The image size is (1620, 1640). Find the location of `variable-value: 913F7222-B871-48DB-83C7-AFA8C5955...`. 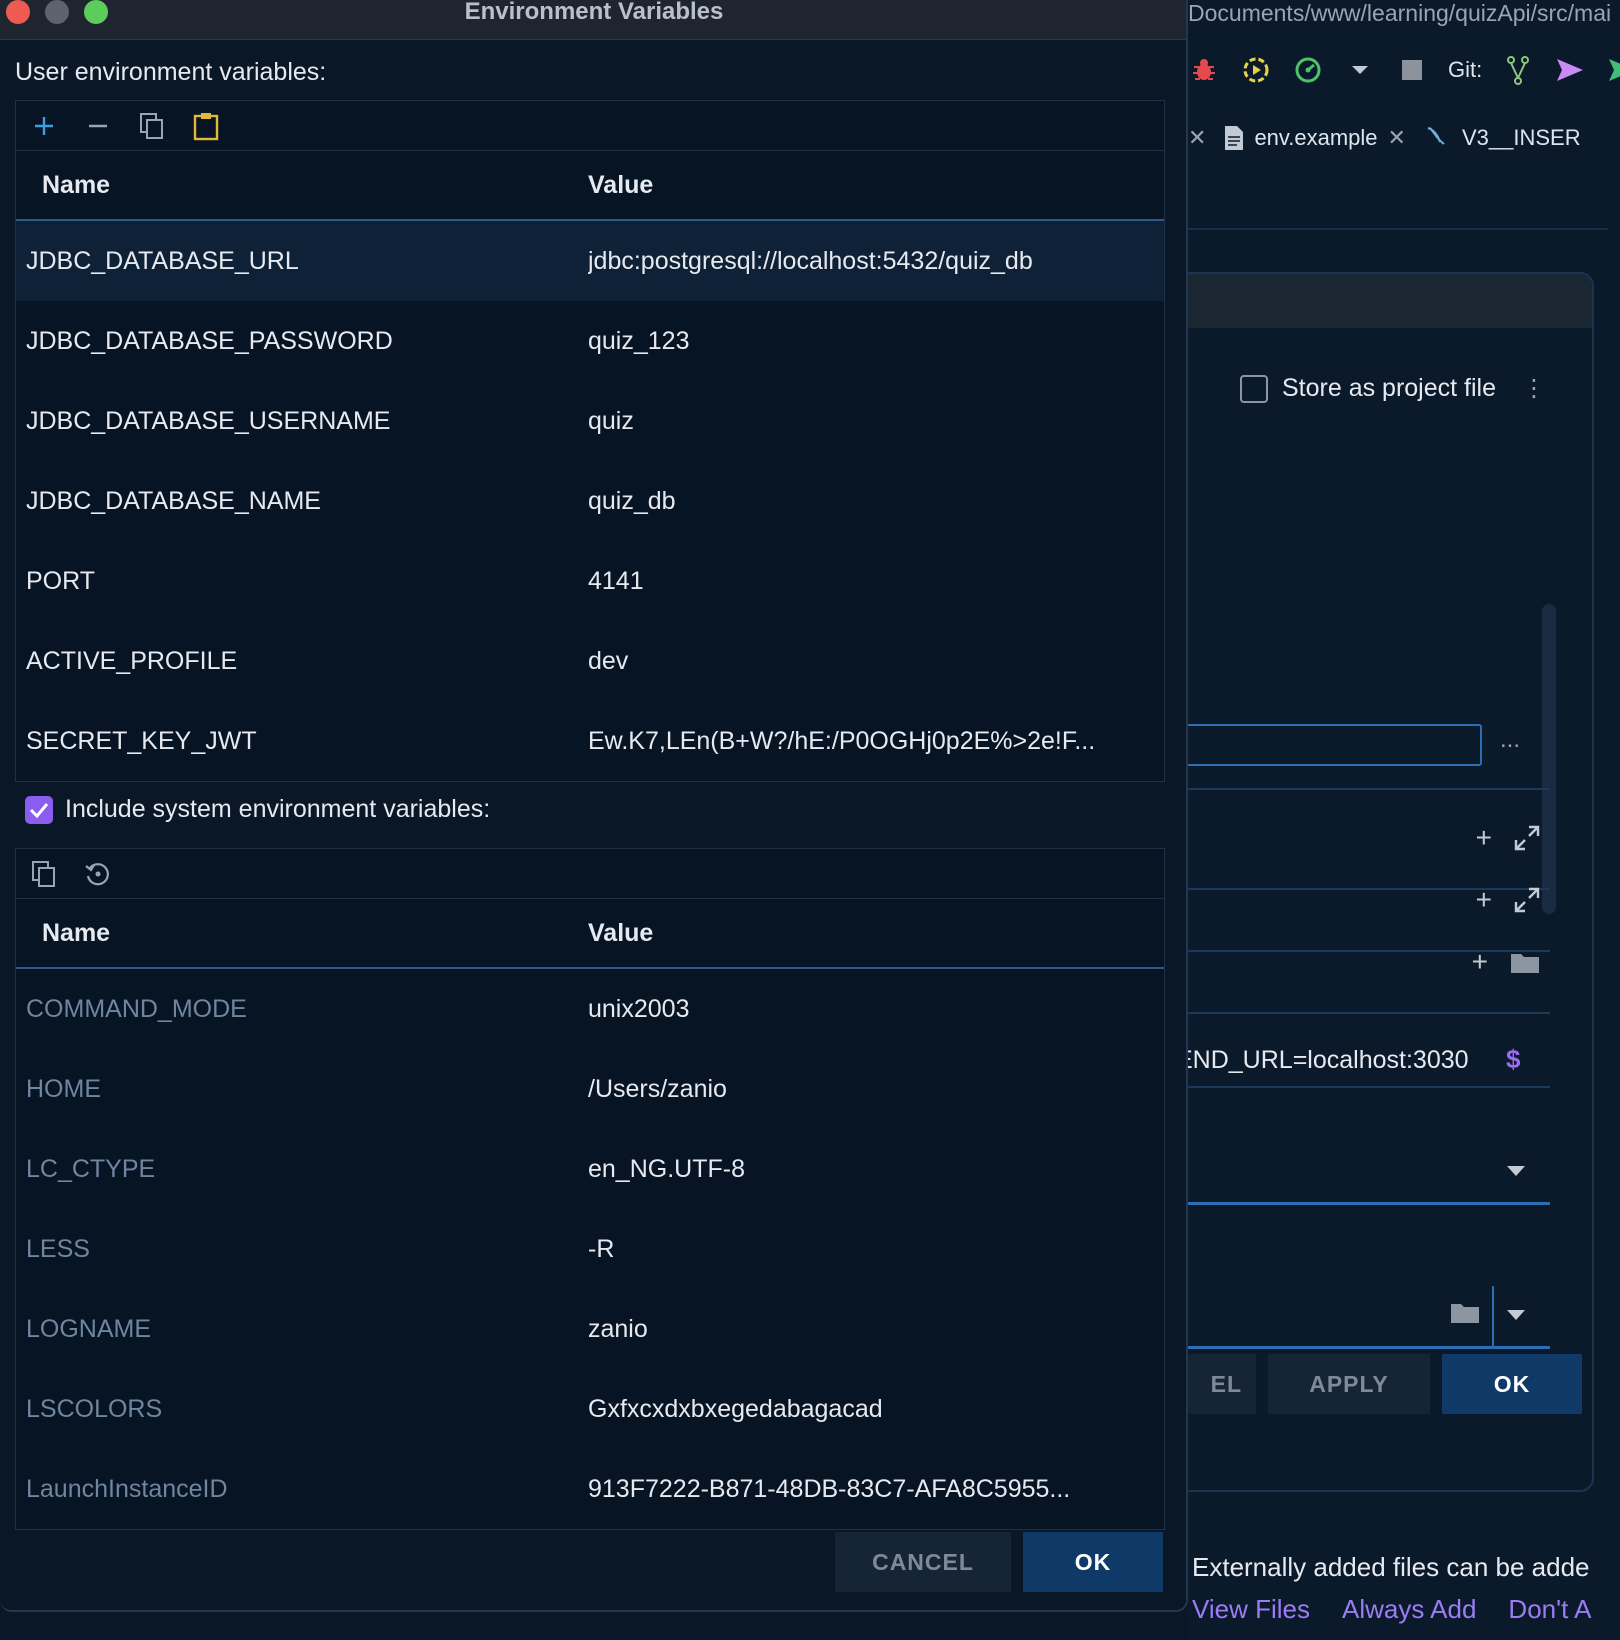

variable-value: 913F7222-B871-48DB-83C7-AFA8C5955... is located at coordinates (829, 1488).